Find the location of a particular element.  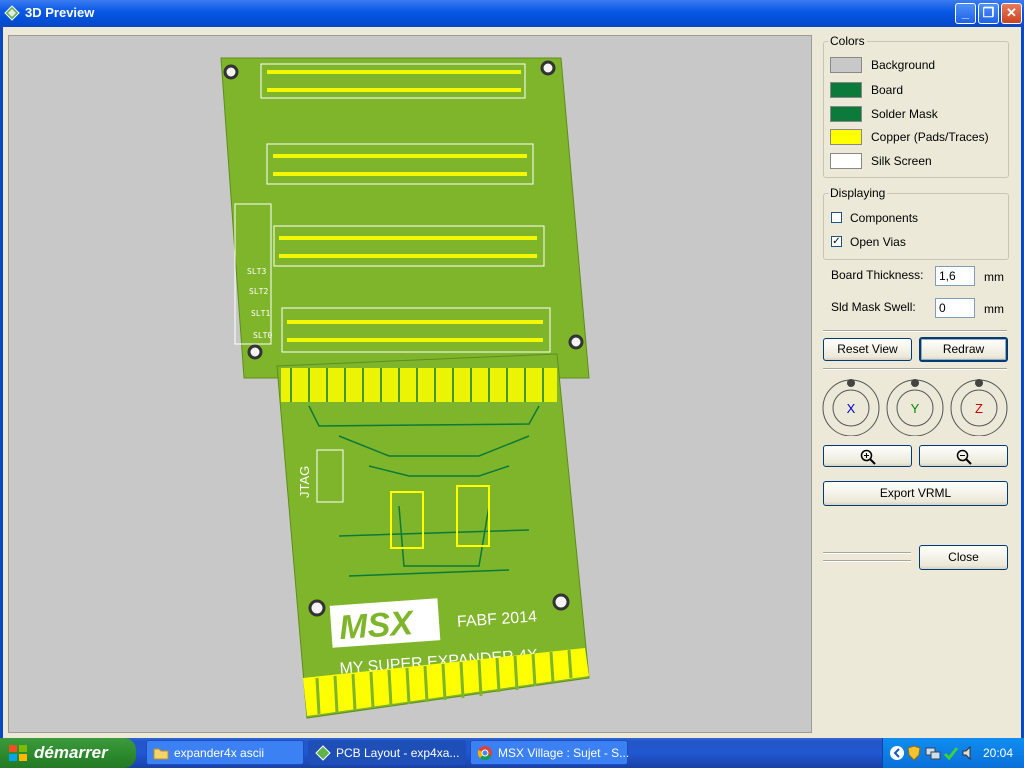

redraw-button: Redraw is located at coordinates (963, 349).